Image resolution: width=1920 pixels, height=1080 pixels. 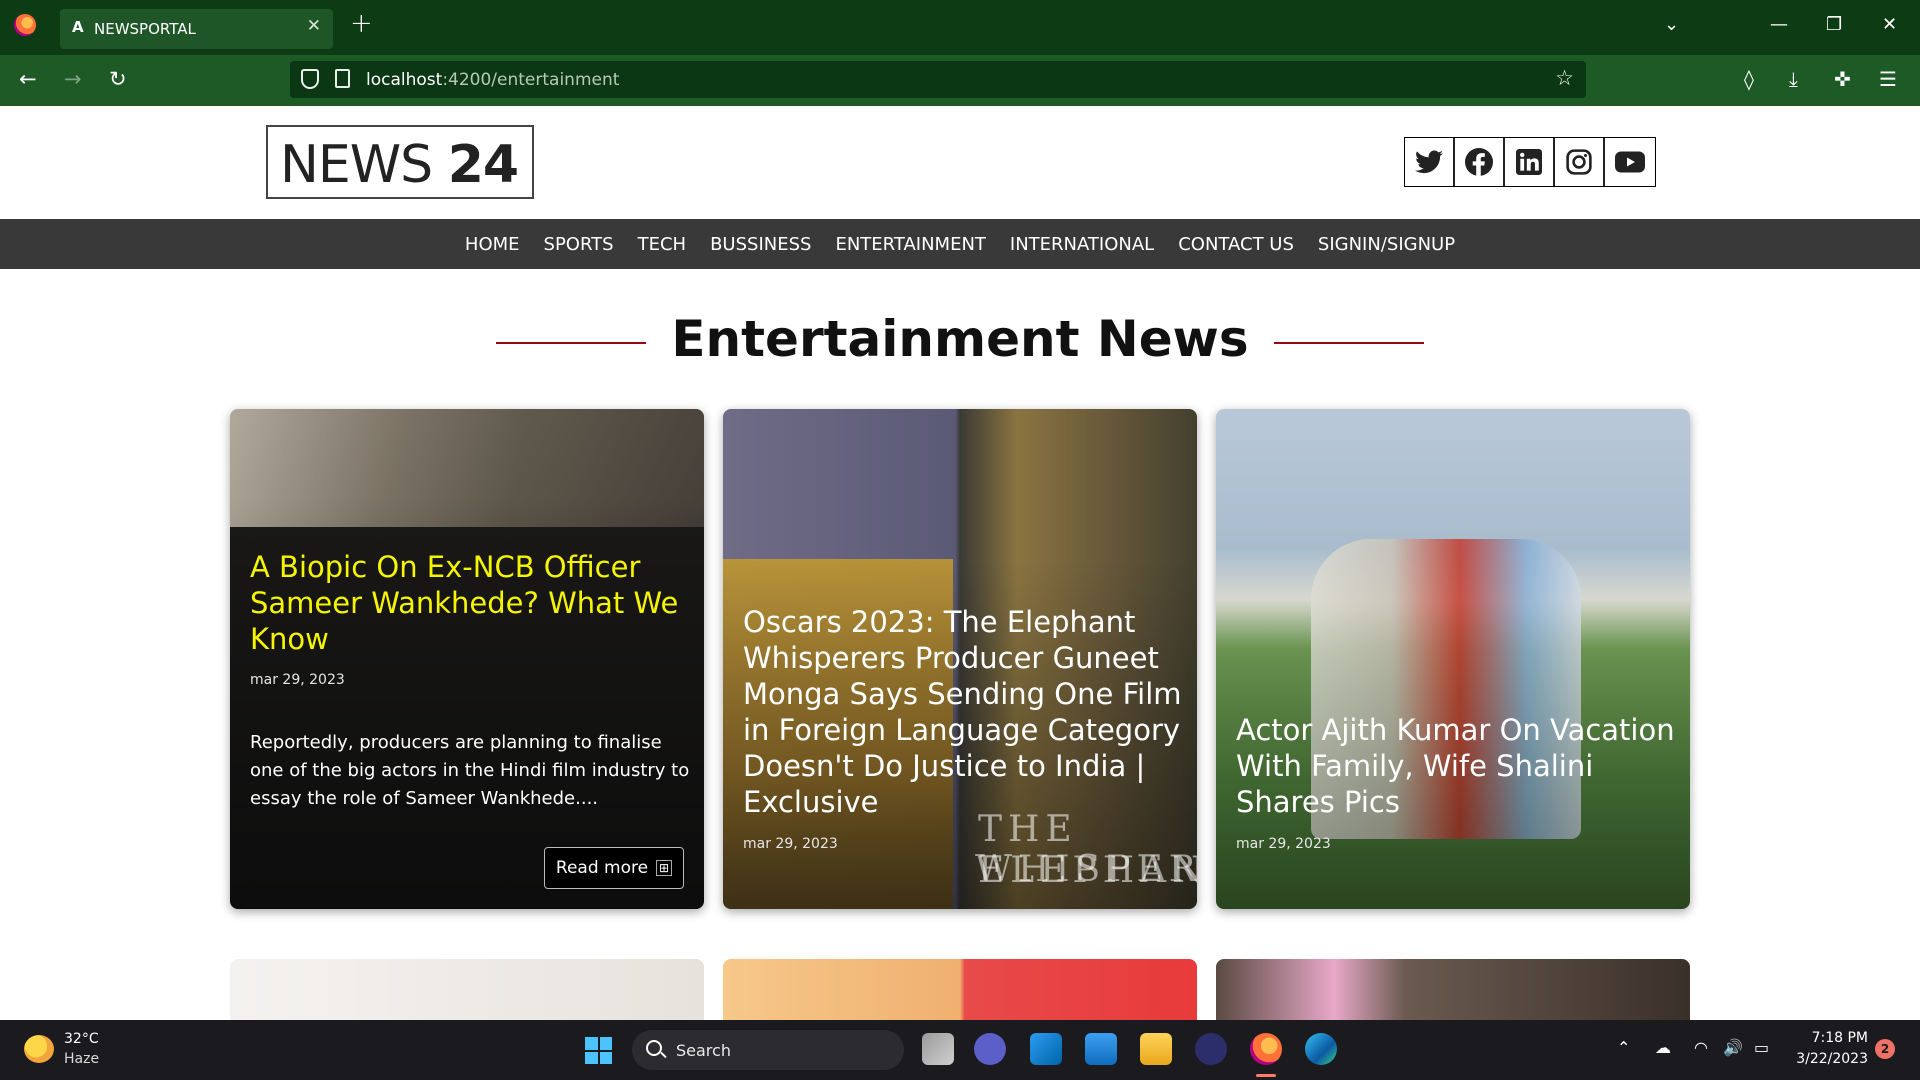 What do you see at coordinates (492, 244) in the screenshot?
I see `nav-home: HOME` at bounding box center [492, 244].